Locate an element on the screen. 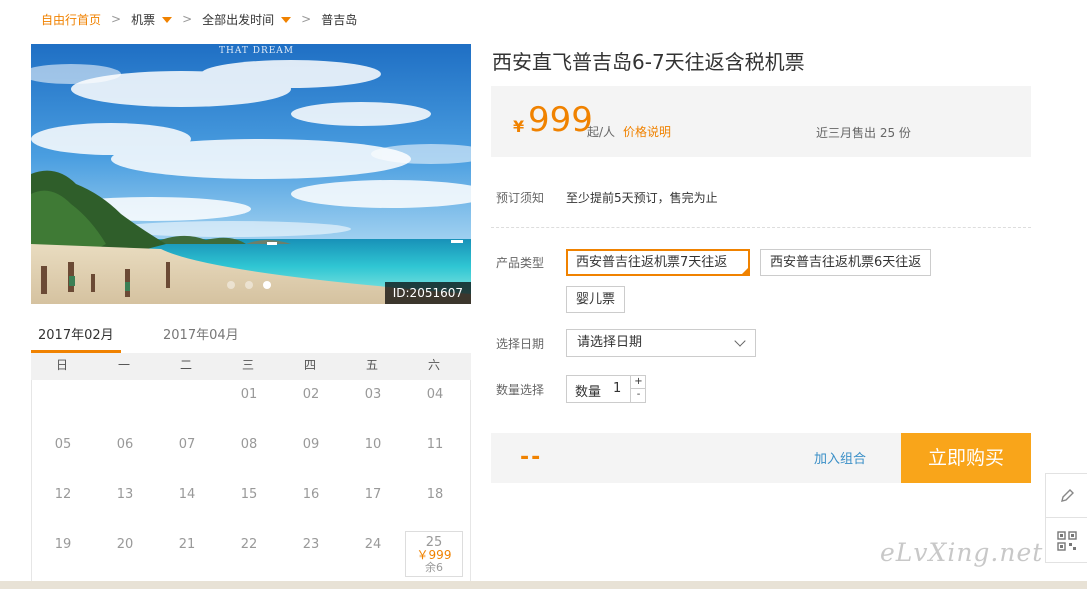 This screenshot has height=589, width=1087. calendar-day: 12 is located at coordinates (63, 494).